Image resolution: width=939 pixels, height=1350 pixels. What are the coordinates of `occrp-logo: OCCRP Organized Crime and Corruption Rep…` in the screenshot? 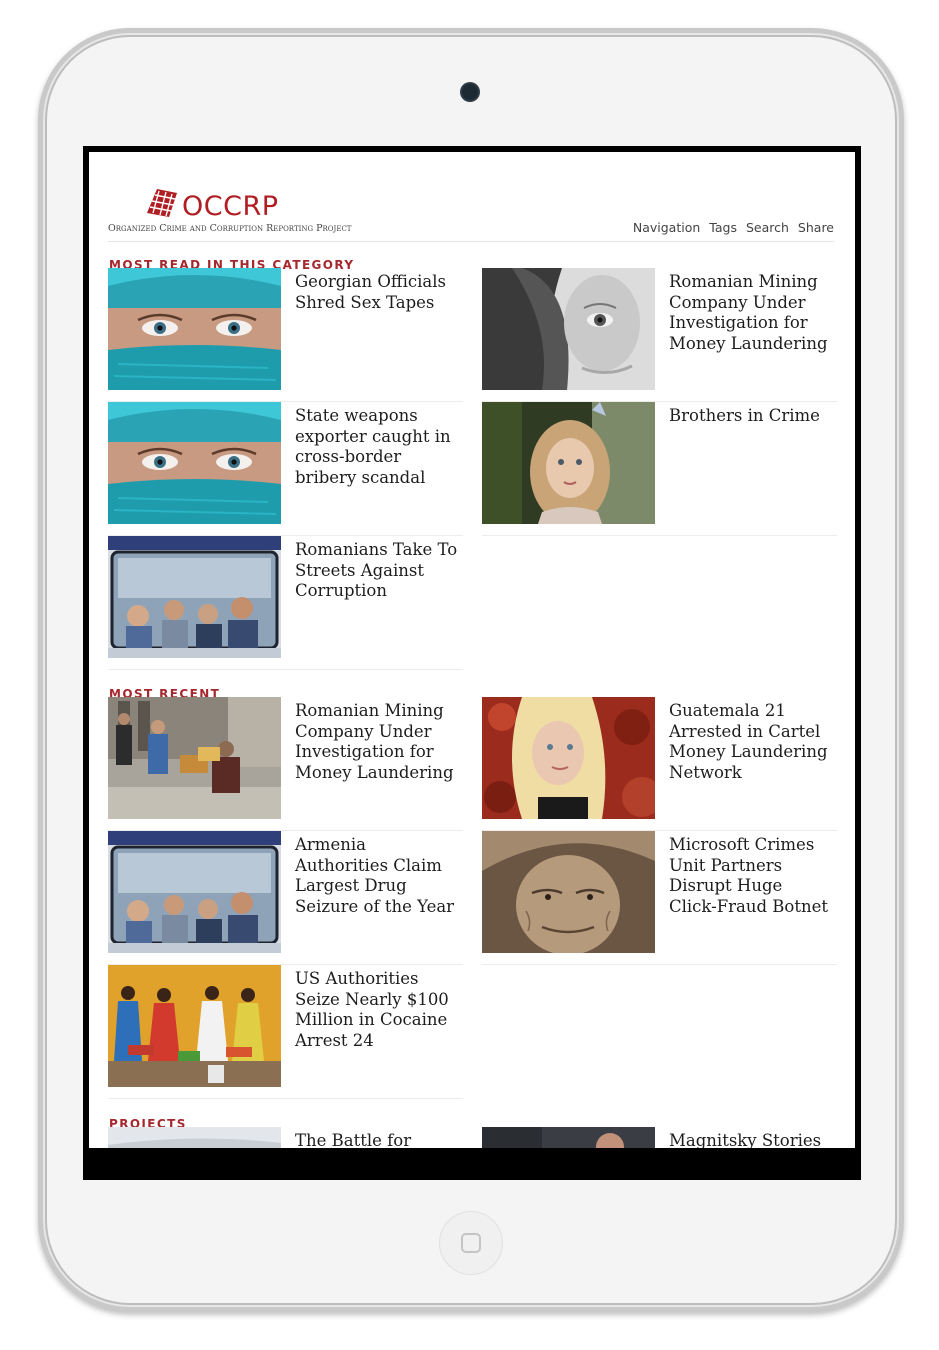 It's located at (233, 209).